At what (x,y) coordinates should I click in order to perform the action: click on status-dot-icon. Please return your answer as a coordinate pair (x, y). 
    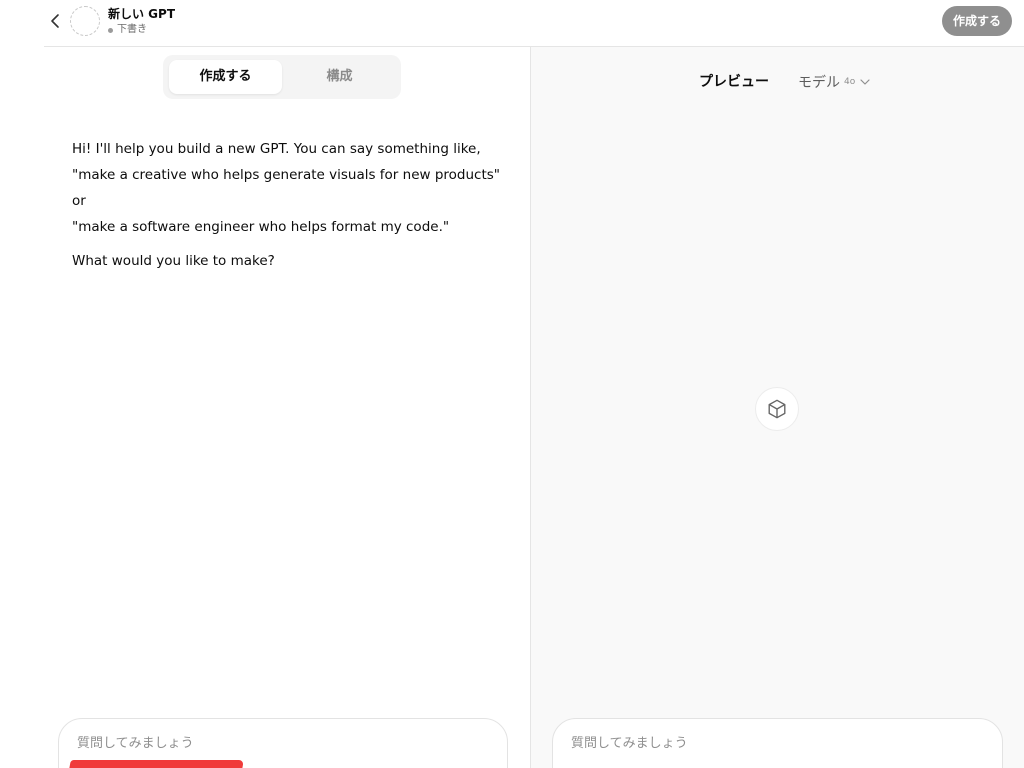
    Looking at the image, I should click on (110, 30).